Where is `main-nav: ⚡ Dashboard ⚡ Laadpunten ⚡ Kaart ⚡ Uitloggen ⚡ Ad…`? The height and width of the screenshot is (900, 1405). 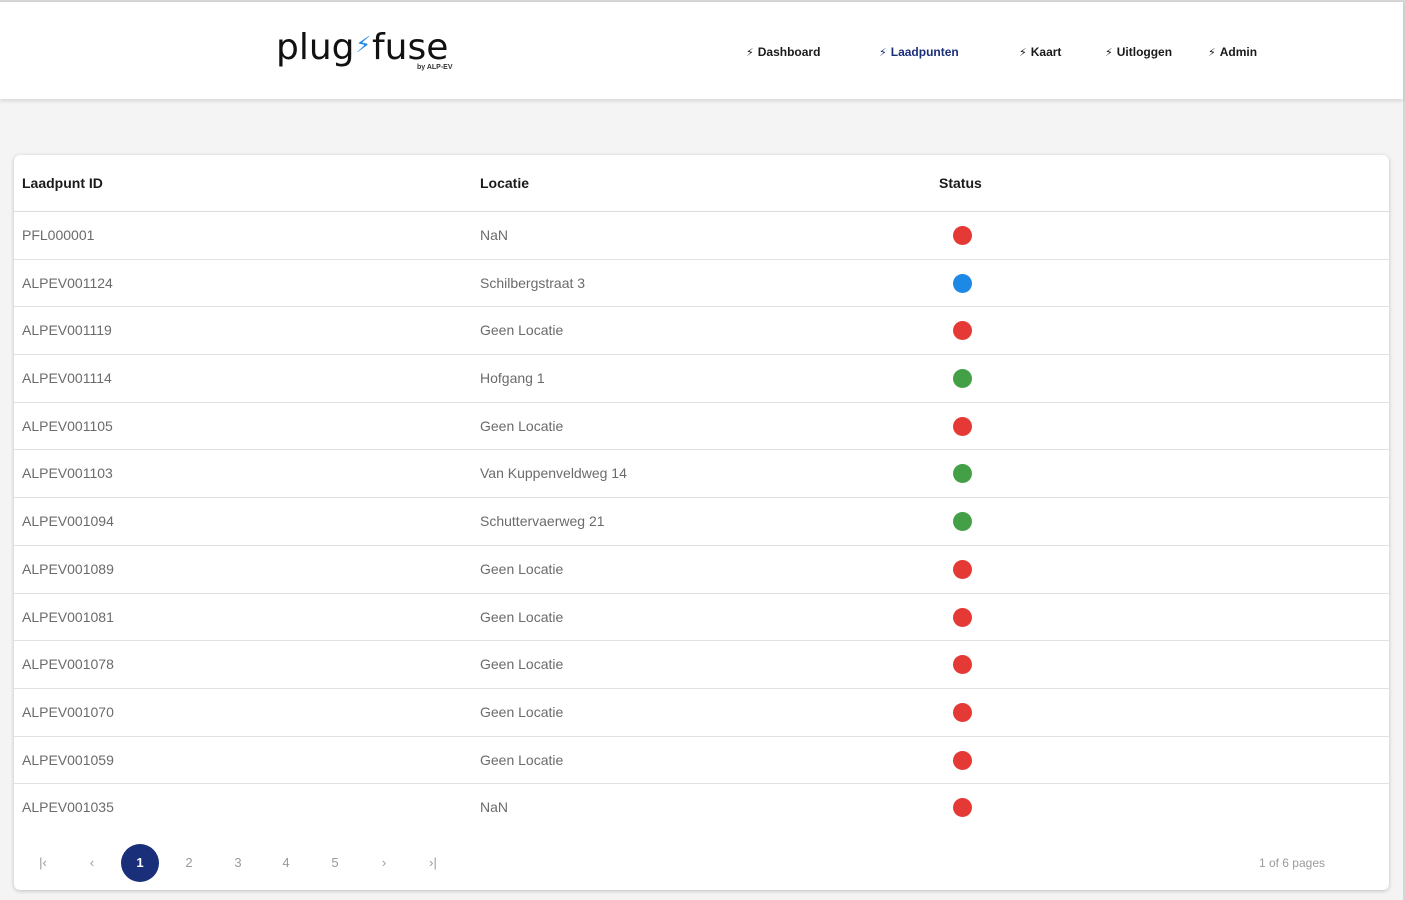
main-nav: ⚡ Dashboard ⚡ Laadpunten ⚡ Kaart ⚡ Uitloggen ⚡ Ad… is located at coordinates (701, 52).